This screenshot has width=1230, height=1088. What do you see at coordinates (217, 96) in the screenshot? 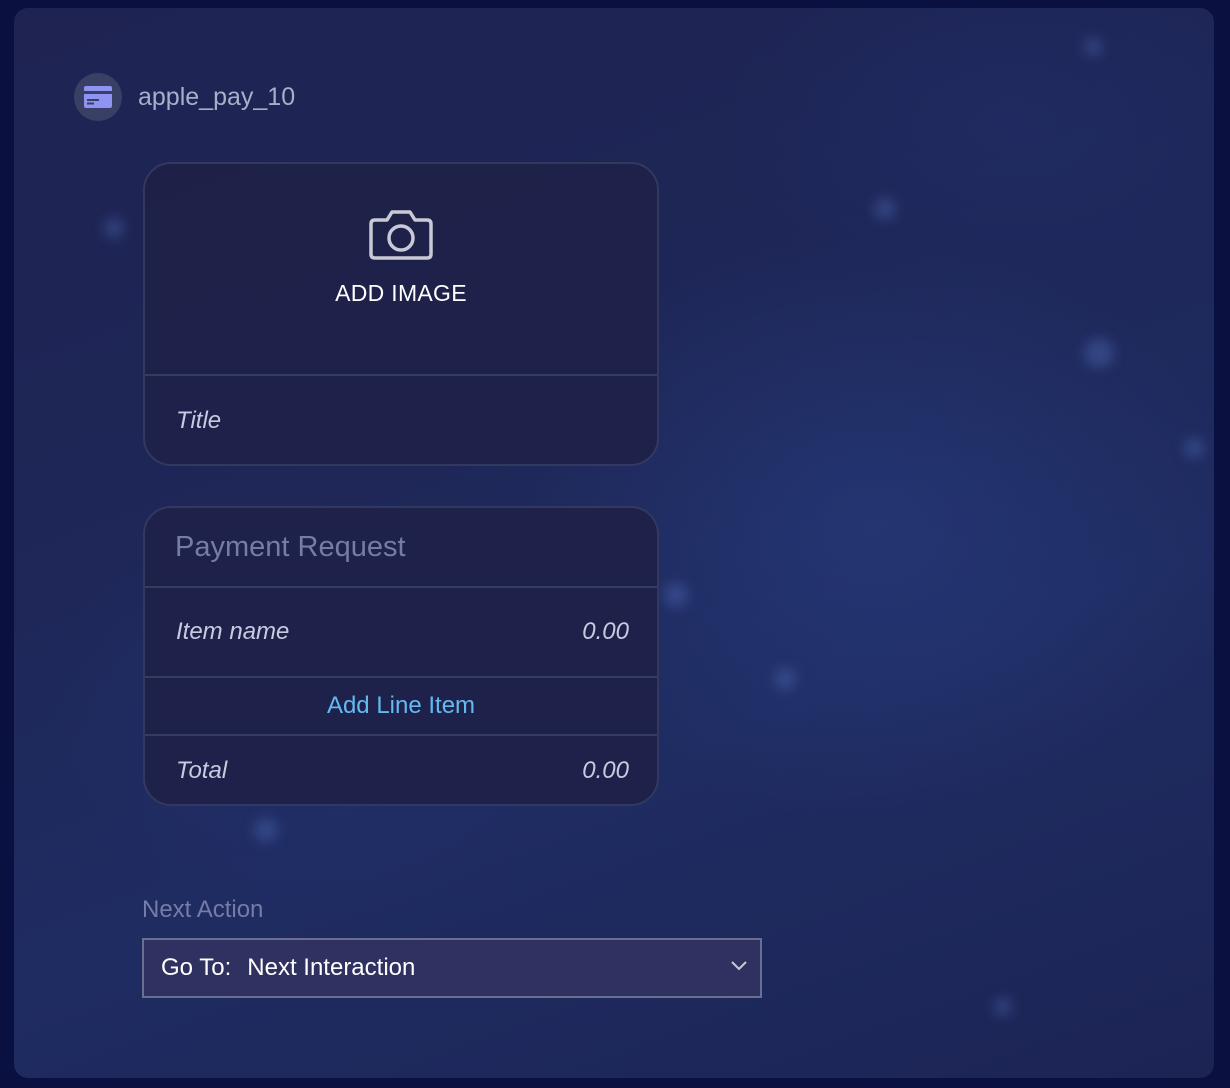
I see `node-title: apple_pay_10` at bounding box center [217, 96].